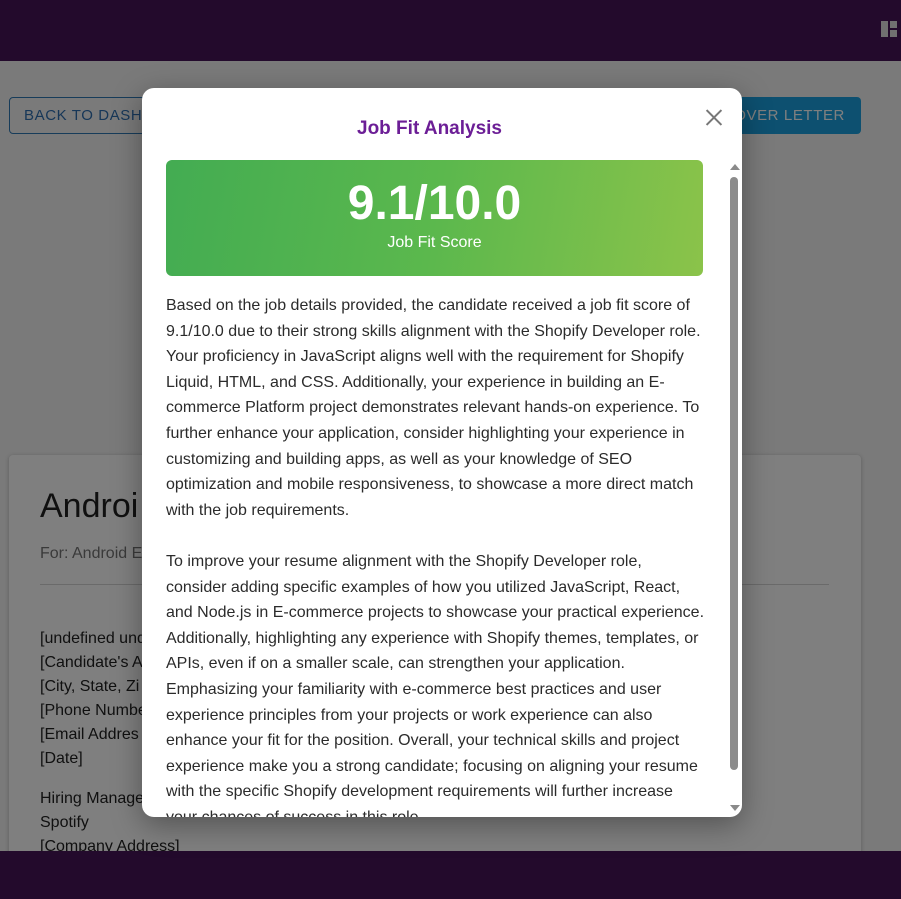 The image size is (901, 899). Describe the element at coordinates (735, 167) in the screenshot. I see `scroll-up-arrow-icon` at that location.